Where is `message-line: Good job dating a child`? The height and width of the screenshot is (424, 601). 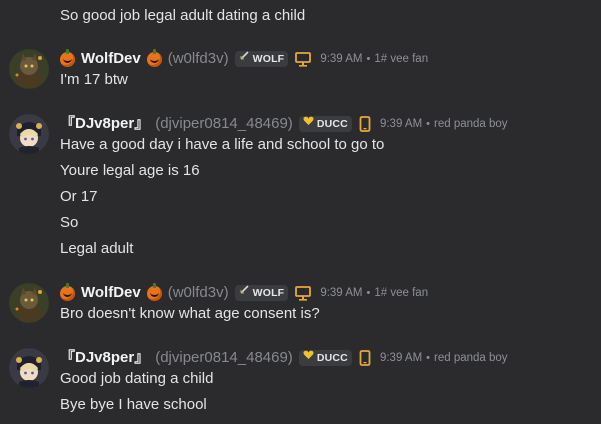
message-line: Good job dating a child is located at coordinates (136, 379).